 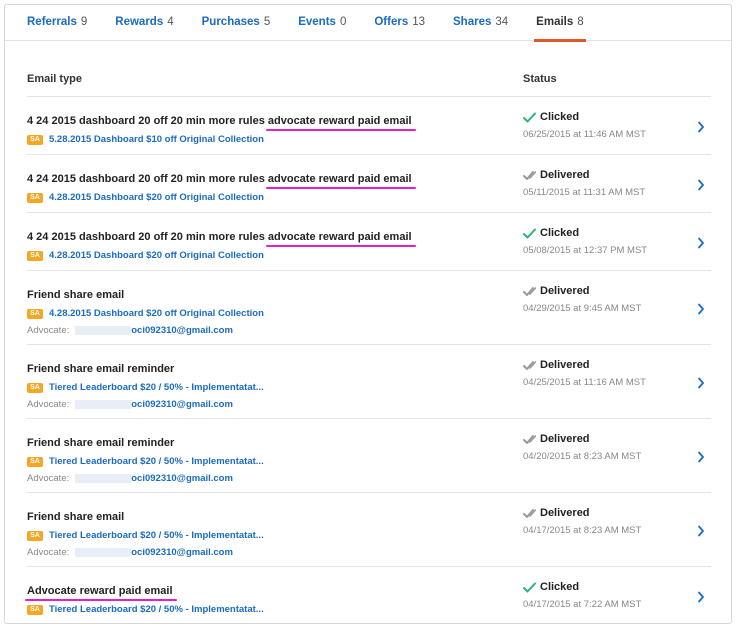 What do you see at coordinates (317, 22) in the screenshot?
I see `tab-label: Events` at bounding box center [317, 22].